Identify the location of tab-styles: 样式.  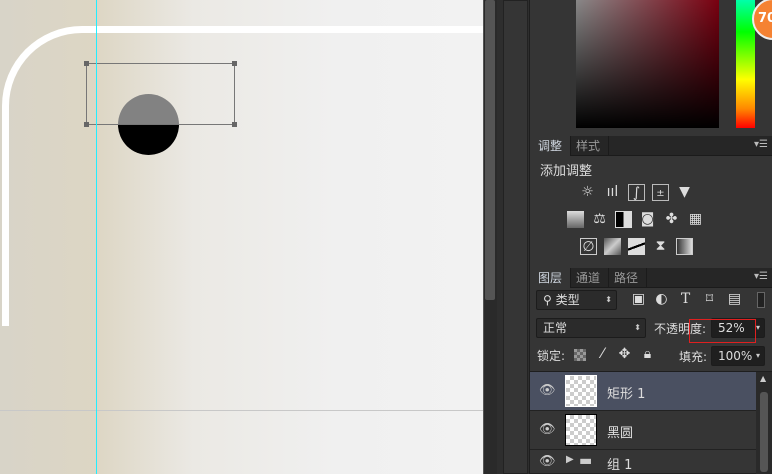
(589, 146).